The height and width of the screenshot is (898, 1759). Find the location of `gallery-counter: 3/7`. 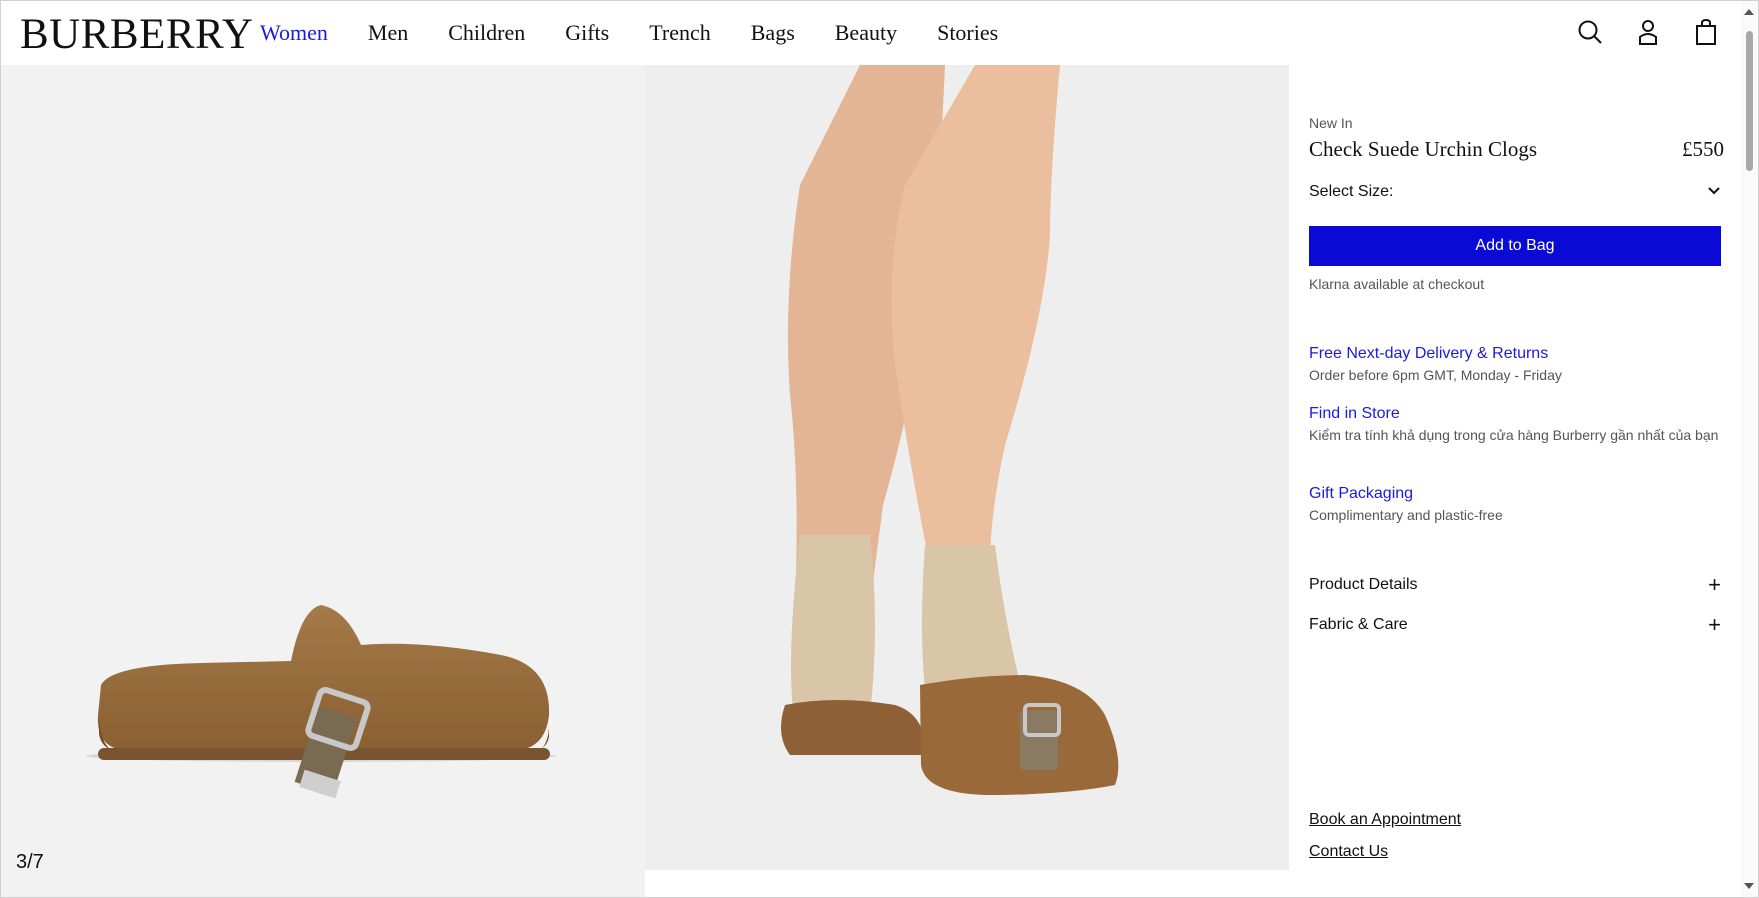

gallery-counter: 3/7 is located at coordinates (30, 862).